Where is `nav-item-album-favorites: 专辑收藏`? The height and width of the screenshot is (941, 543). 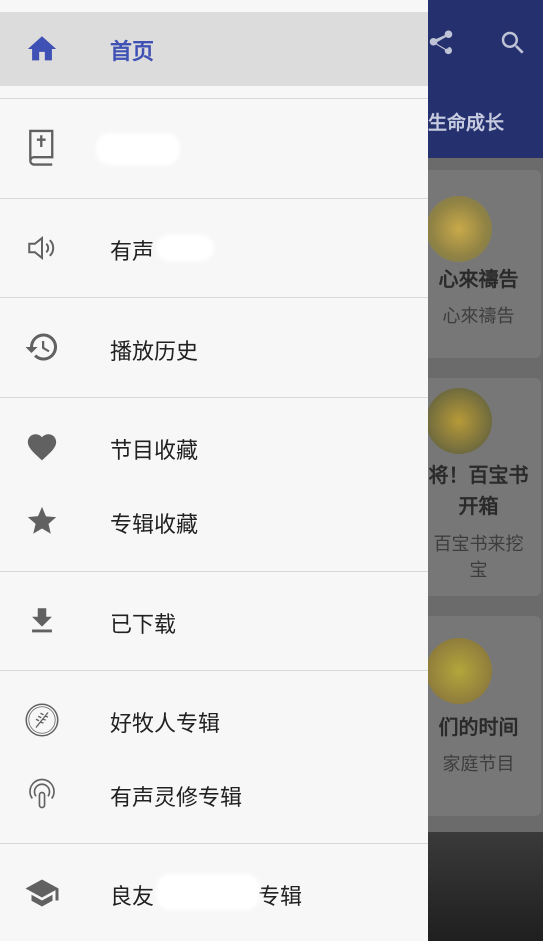 nav-item-album-favorites: 专辑收藏 is located at coordinates (214, 521).